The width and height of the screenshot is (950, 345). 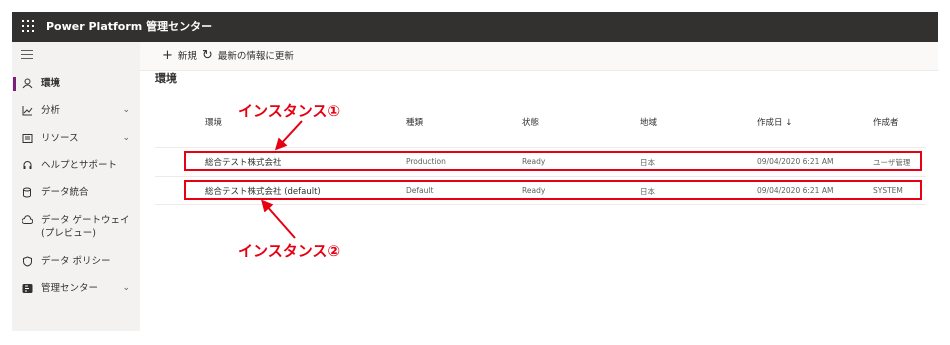 What do you see at coordinates (539, 56) in the screenshot?
I see `command-bar: + 新規 ↻ 最新の情報に更新` at bounding box center [539, 56].